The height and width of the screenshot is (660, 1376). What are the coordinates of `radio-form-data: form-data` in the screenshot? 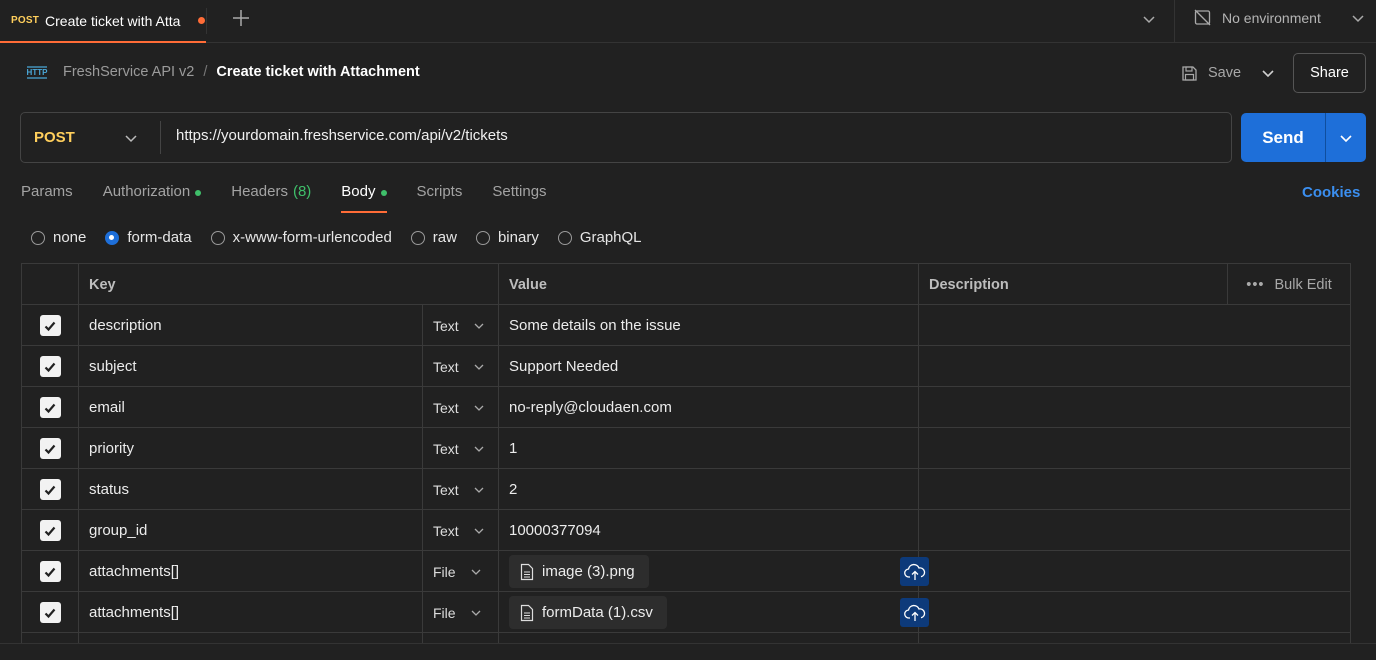 It's located at (148, 237).